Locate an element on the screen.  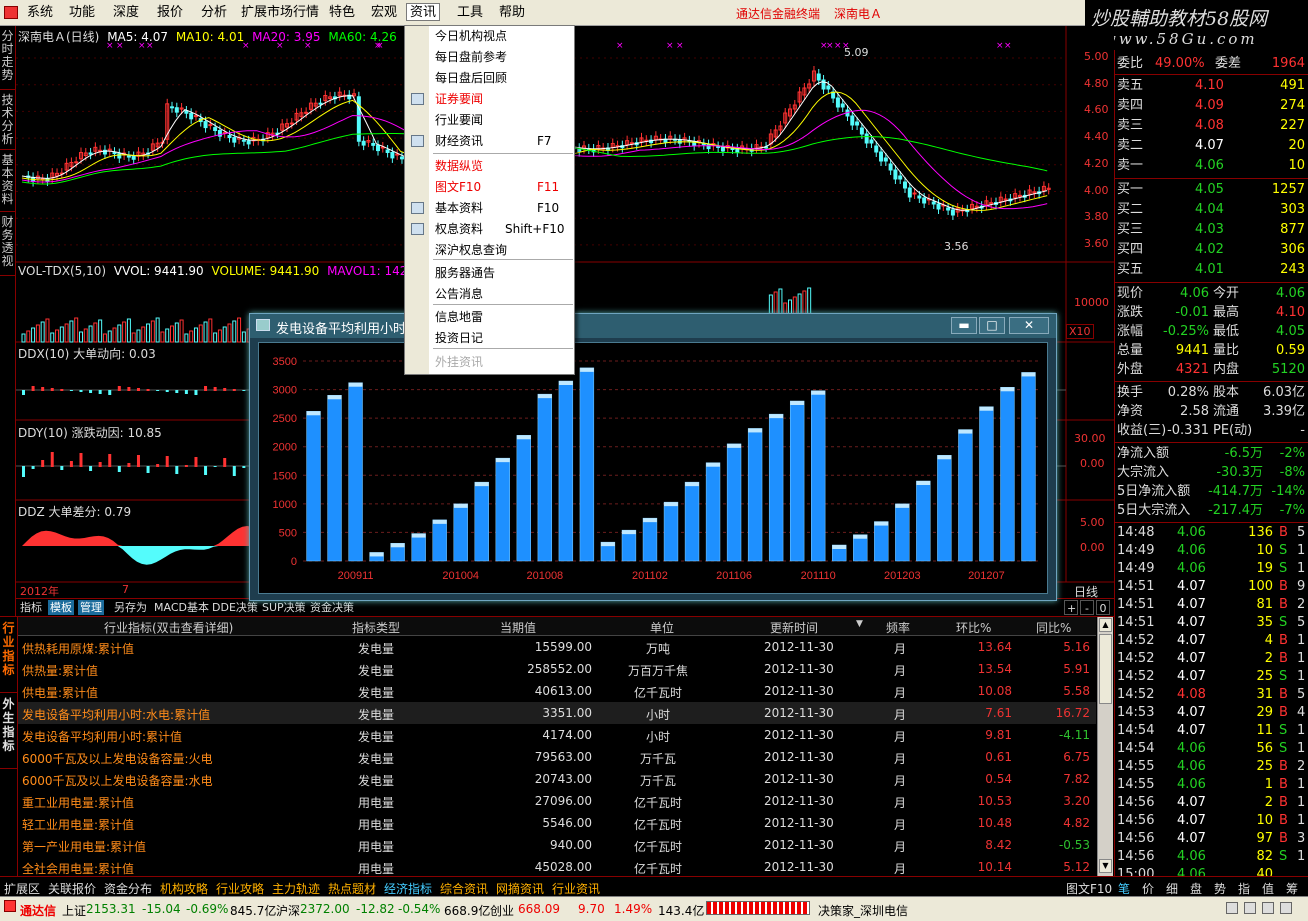
f10-tab: 图文F10 is located at coordinates (1089, 888).